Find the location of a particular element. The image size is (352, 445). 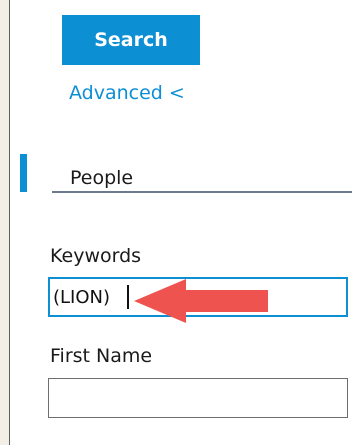

text-cursor is located at coordinates (128, 297).